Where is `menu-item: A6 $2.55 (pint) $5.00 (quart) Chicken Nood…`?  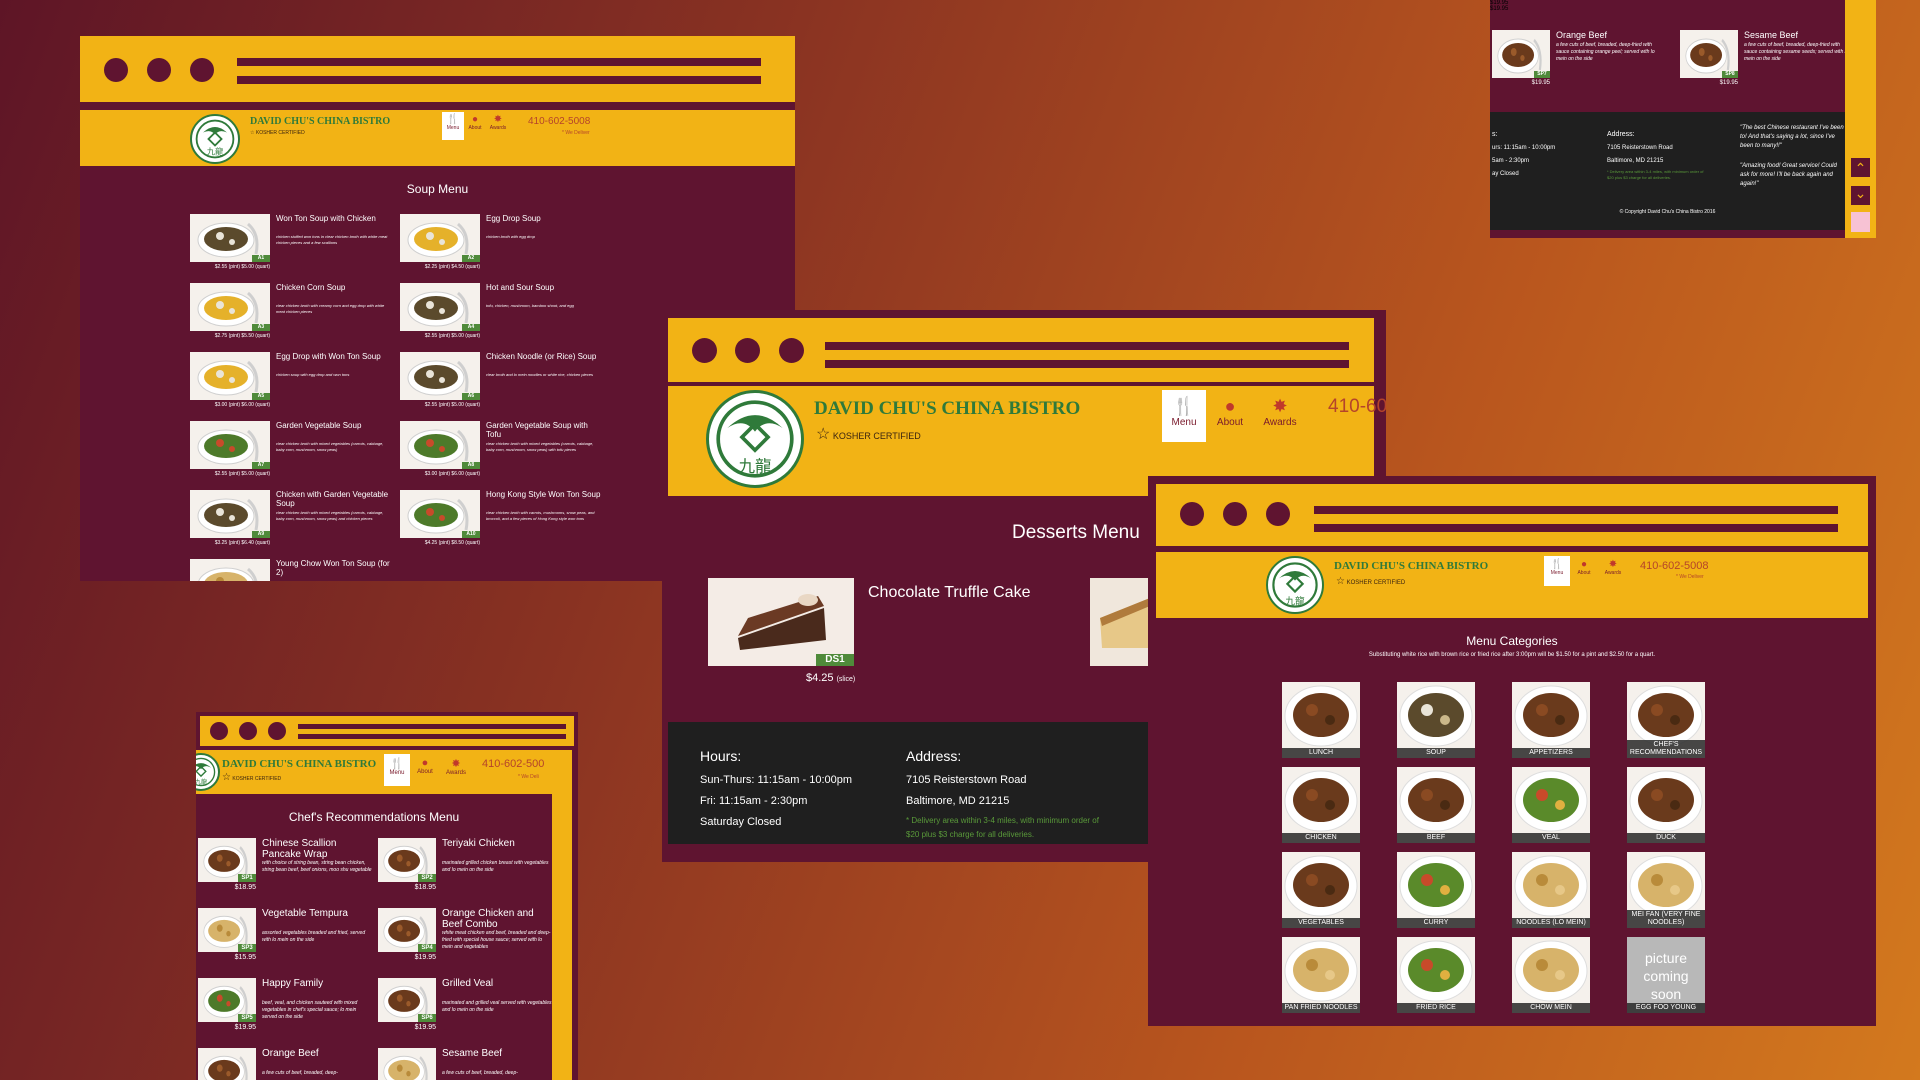 menu-item: A6 $2.55 (pint) $5.00 (quart) Chicken Nood… is located at coordinates (502, 385).